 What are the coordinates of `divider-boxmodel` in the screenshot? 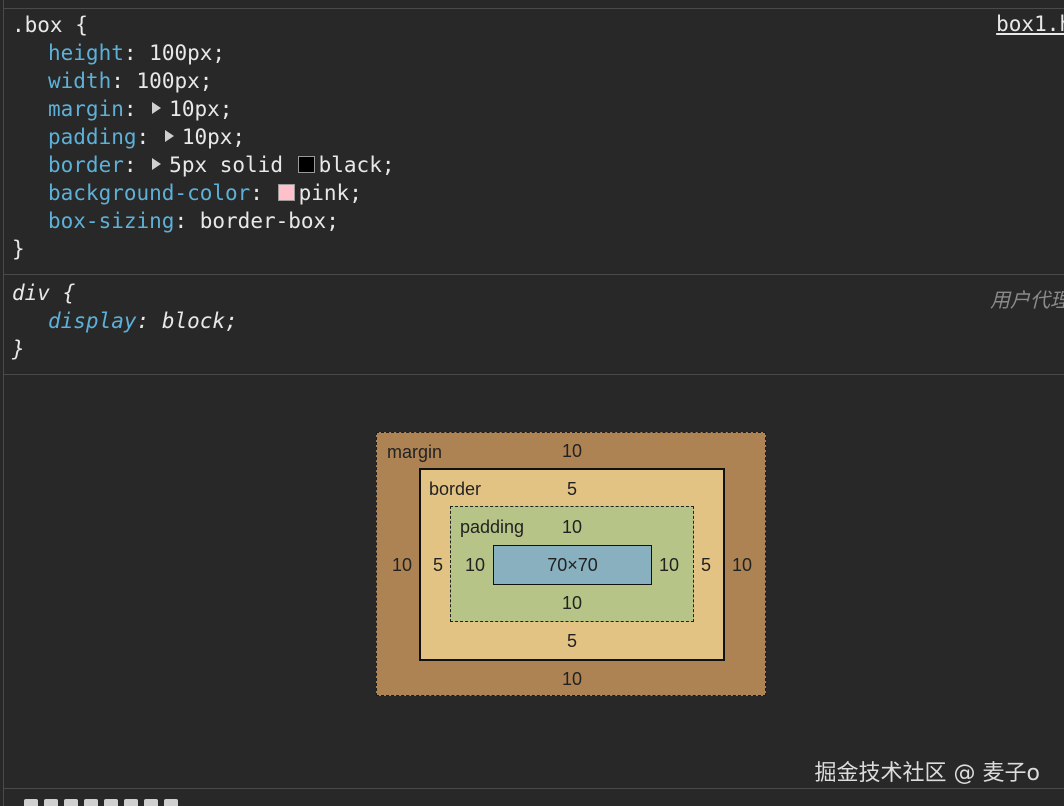 It's located at (533, 374).